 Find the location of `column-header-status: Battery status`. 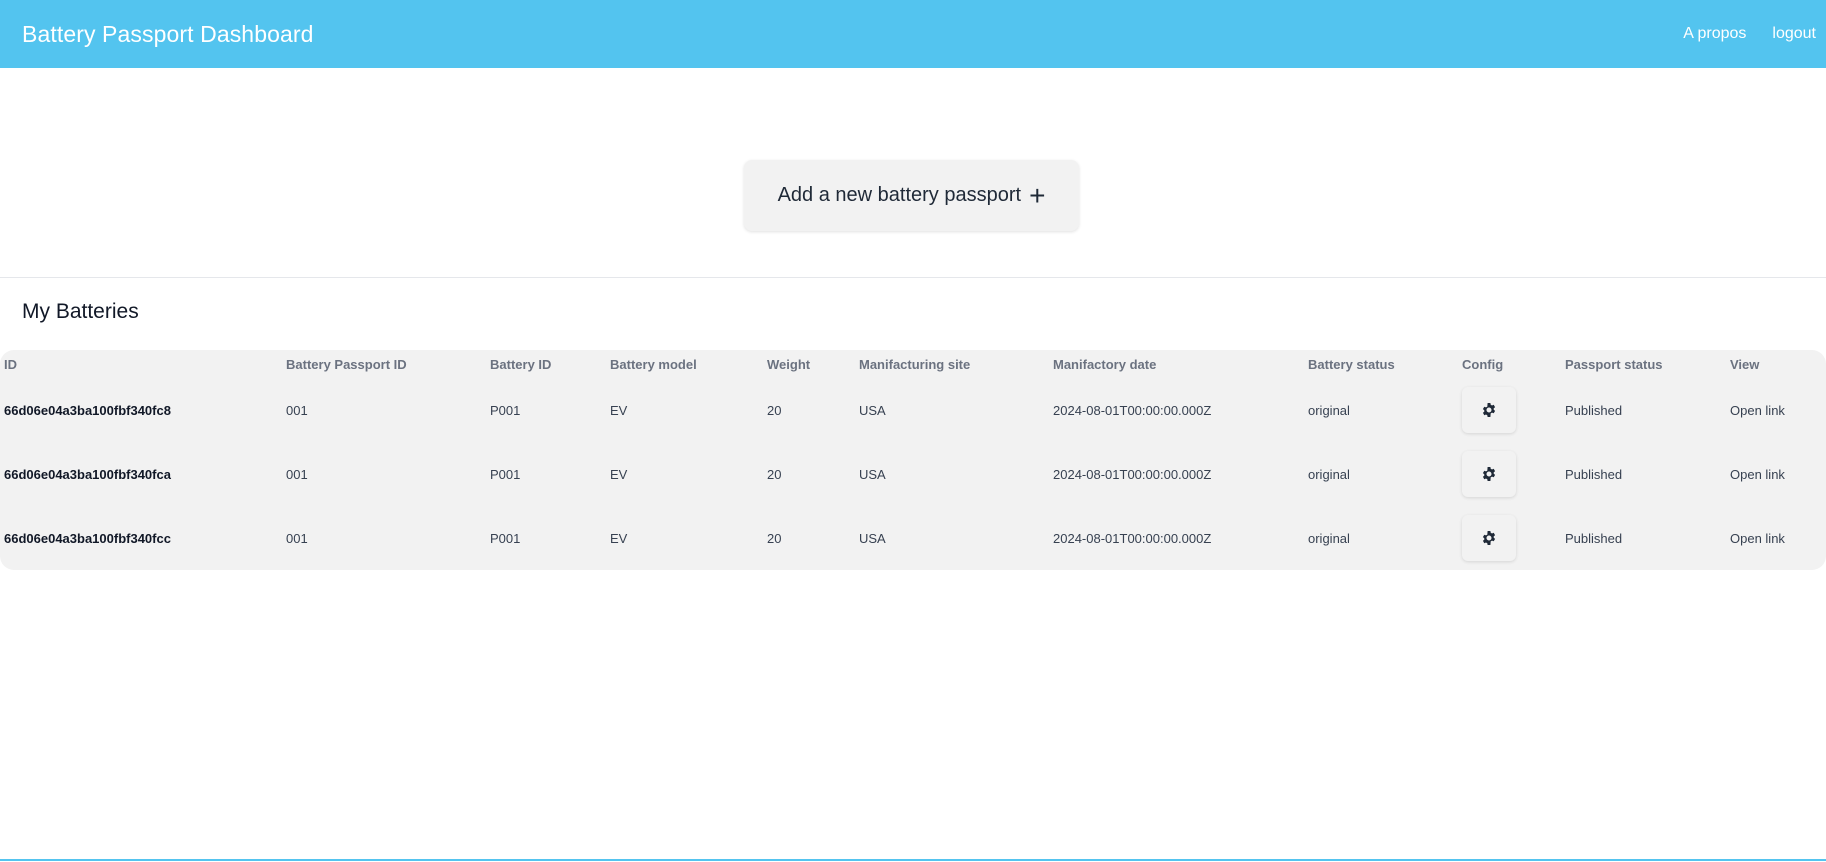

column-header-status: Battery status is located at coordinates (1351, 364).